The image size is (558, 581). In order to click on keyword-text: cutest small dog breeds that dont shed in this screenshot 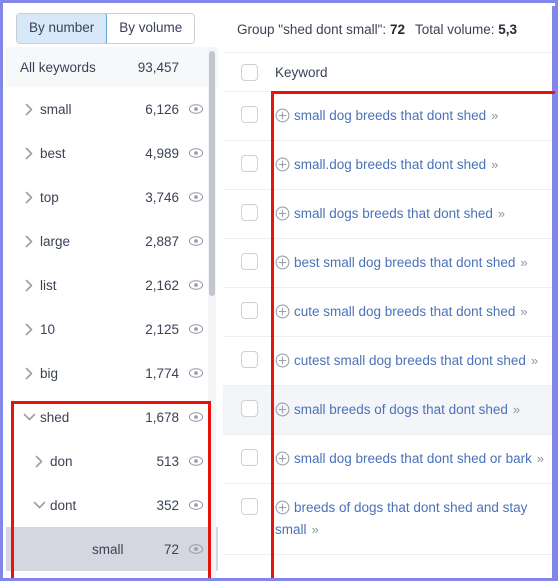, I will do `click(410, 360)`.